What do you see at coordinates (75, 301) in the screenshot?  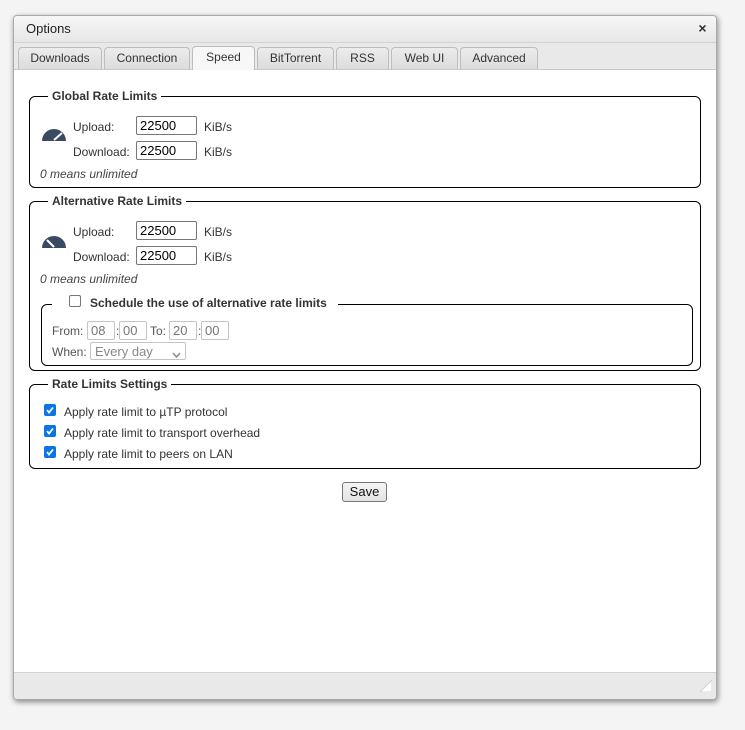 I see `schedule-checkbox` at bounding box center [75, 301].